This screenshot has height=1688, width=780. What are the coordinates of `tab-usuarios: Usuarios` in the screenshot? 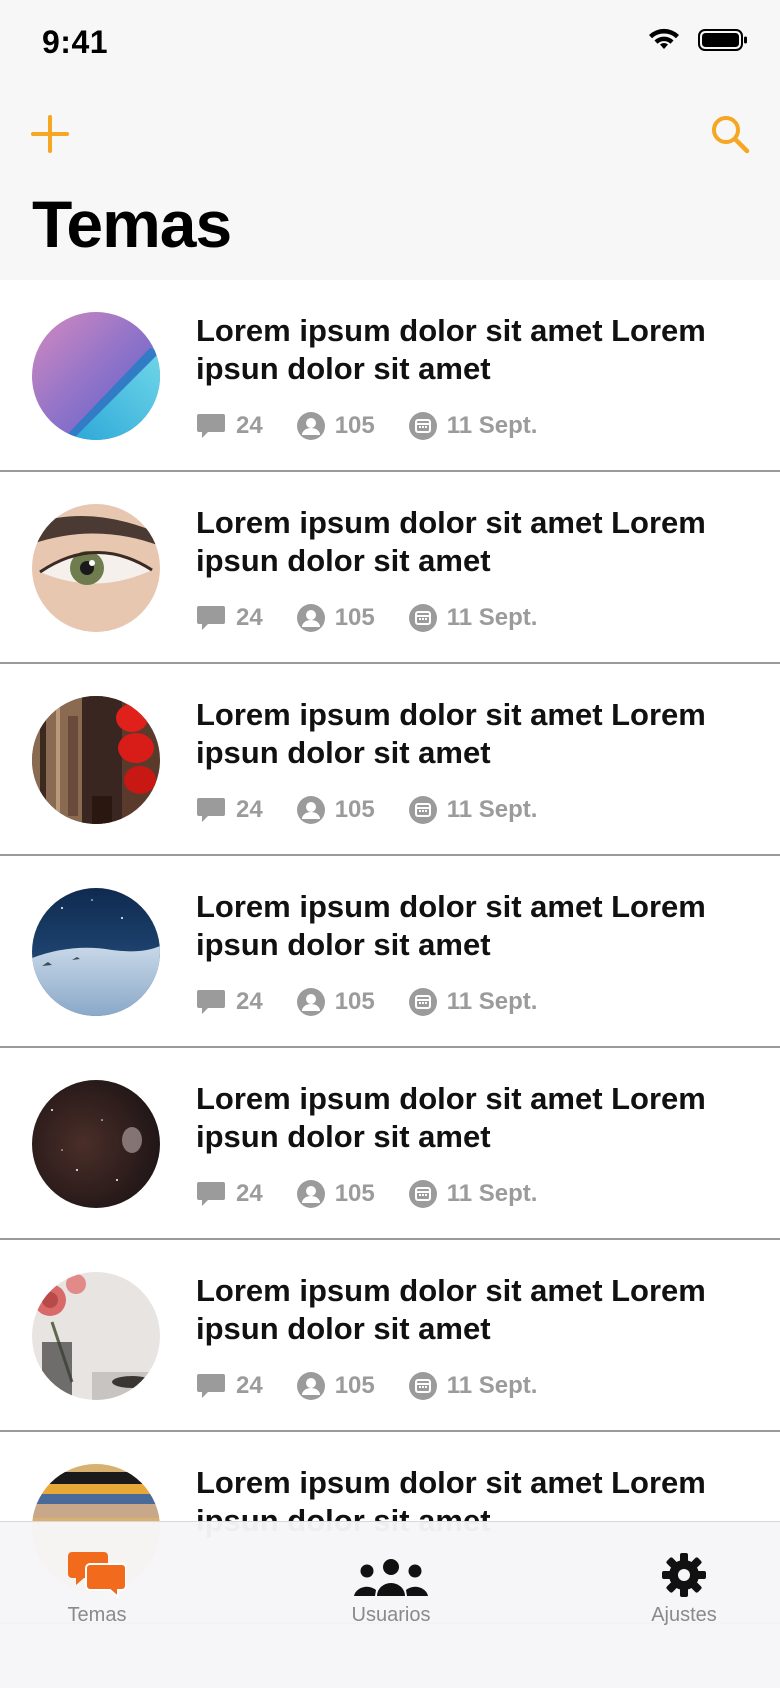 It's located at (391, 1592).